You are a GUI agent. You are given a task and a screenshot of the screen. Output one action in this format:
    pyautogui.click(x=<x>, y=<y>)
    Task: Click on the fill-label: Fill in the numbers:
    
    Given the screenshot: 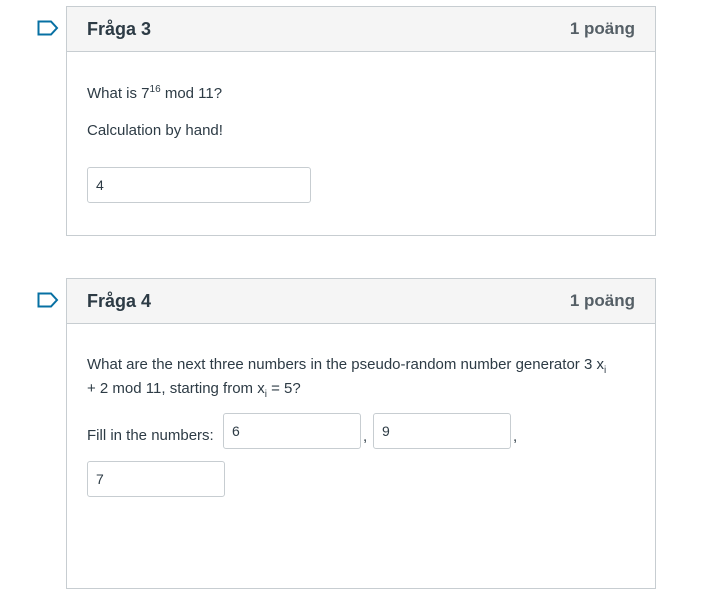 What is the action you would take?
    pyautogui.click(x=150, y=435)
    